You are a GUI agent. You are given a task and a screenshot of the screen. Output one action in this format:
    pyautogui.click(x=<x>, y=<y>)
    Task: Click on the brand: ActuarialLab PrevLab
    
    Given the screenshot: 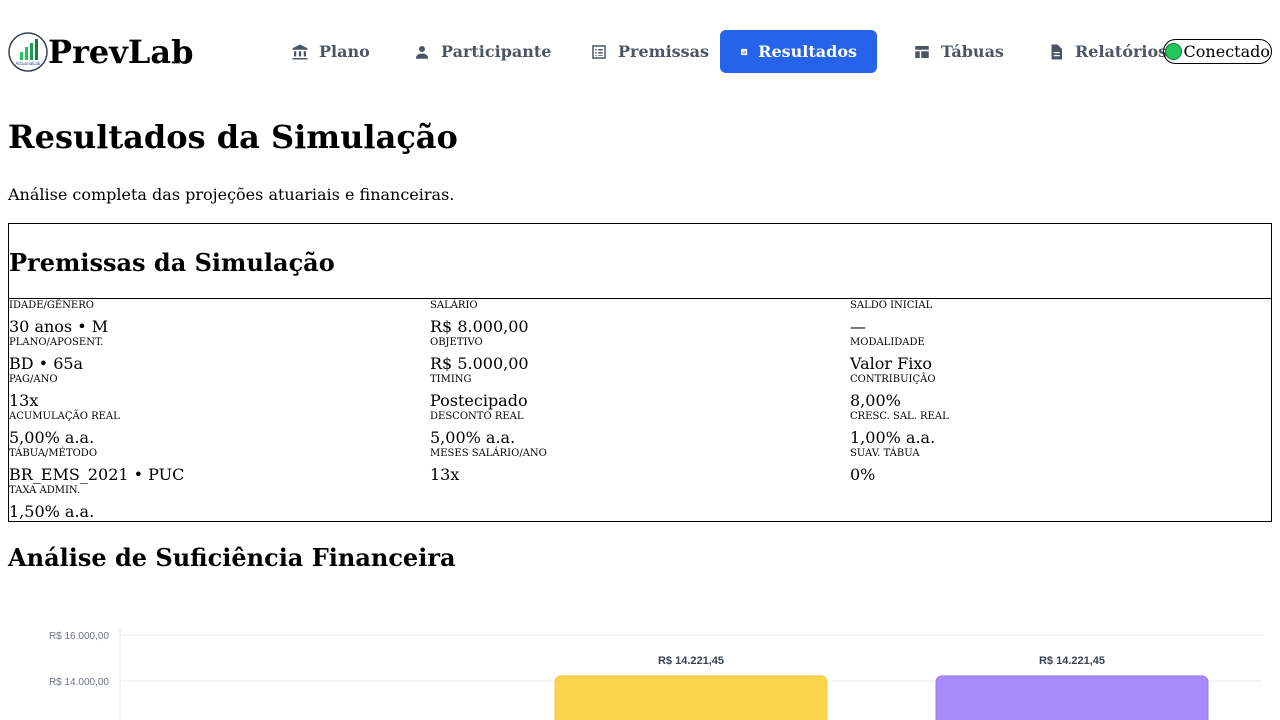 What is the action you would take?
    pyautogui.click(x=100, y=52)
    